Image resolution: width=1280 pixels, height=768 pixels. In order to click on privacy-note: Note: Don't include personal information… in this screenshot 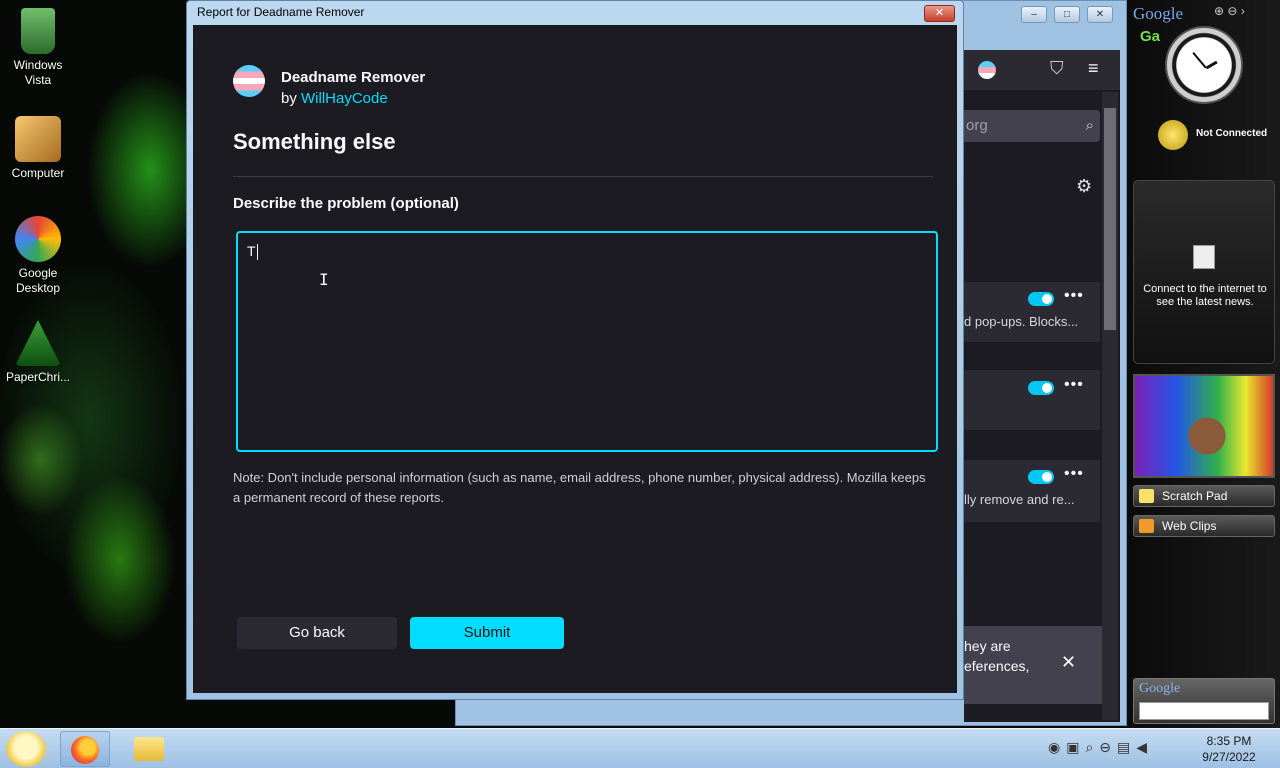, I will do `click(579, 487)`.